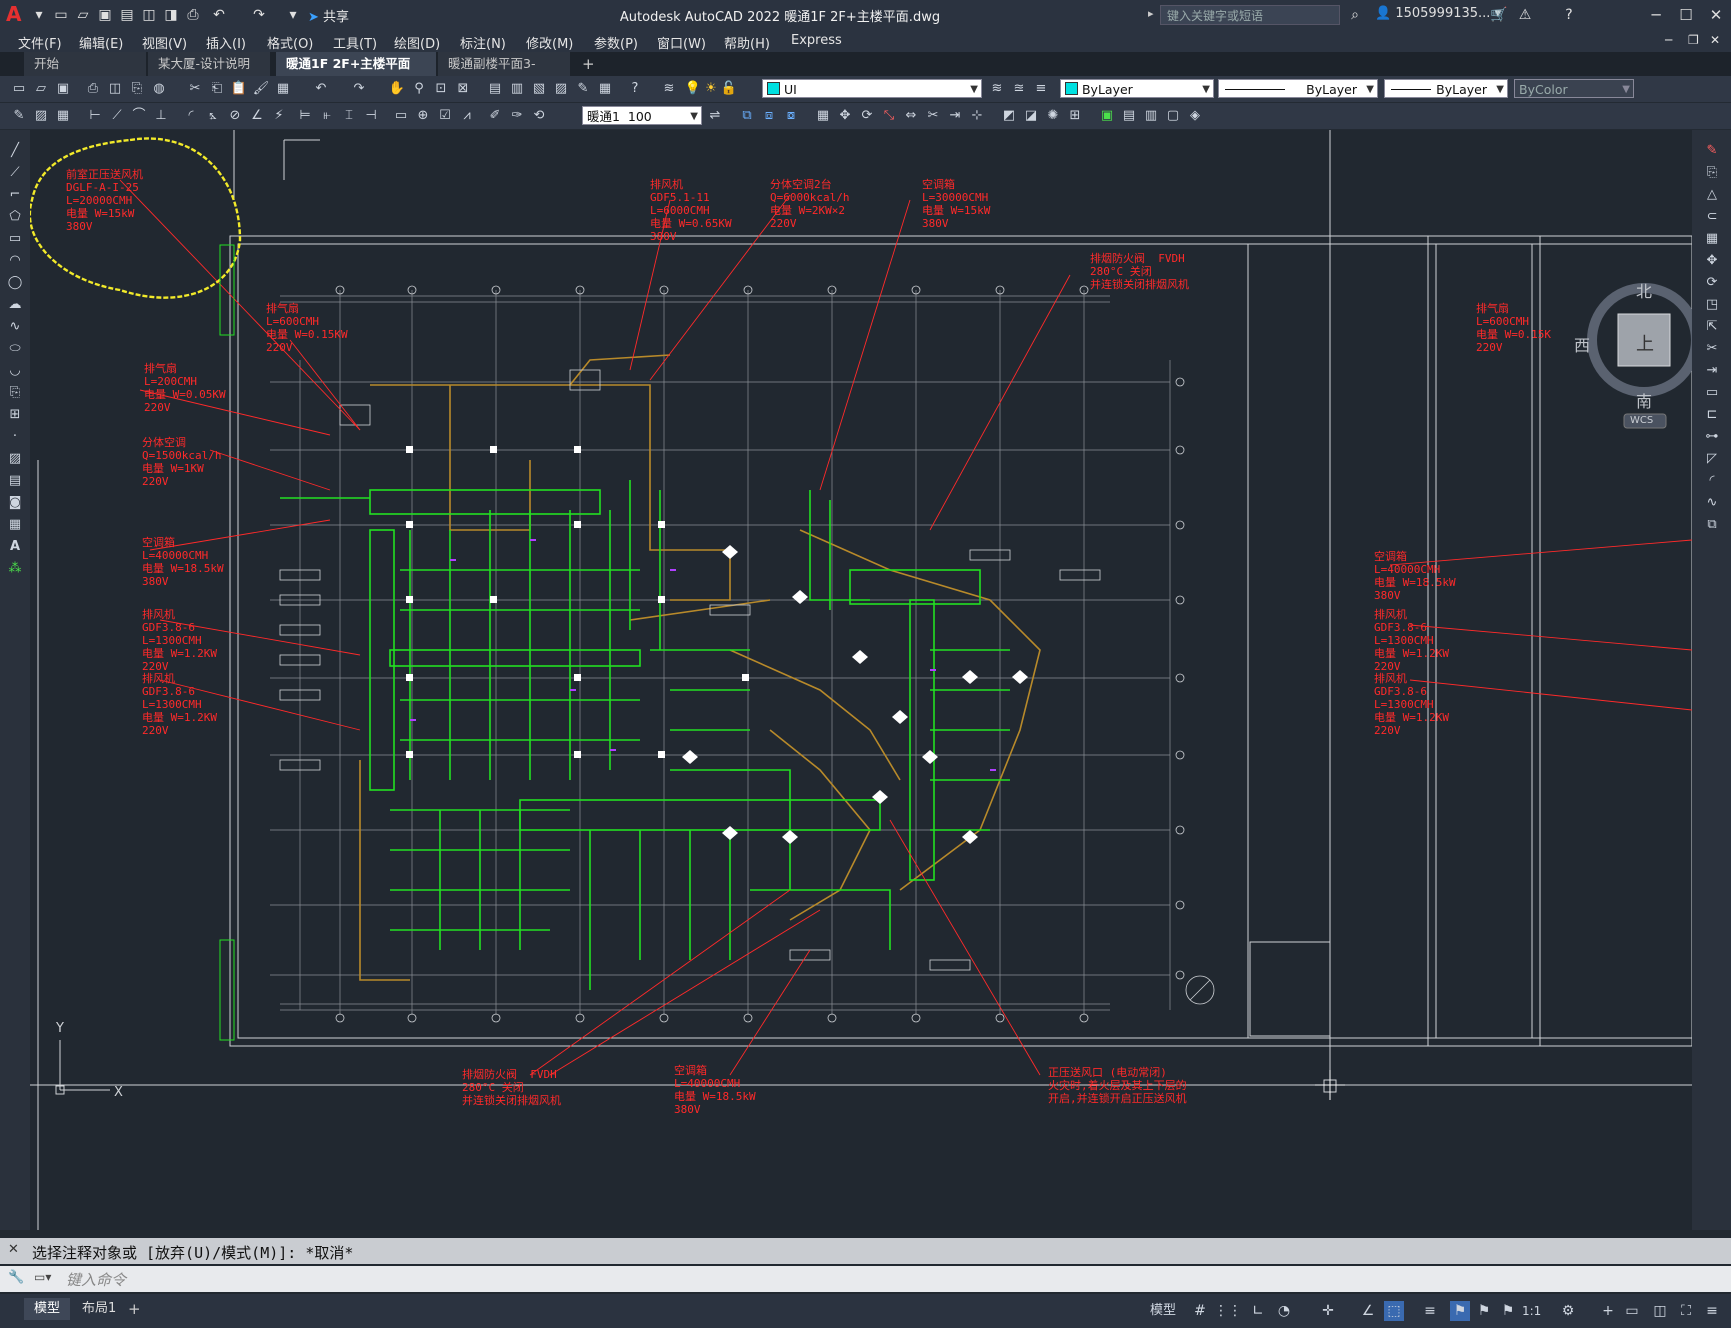 The image size is (1731, 1328). Describe the element at coordinates (1582, 344) in the screenshot. I see `viewcube-west: 西` at that location.